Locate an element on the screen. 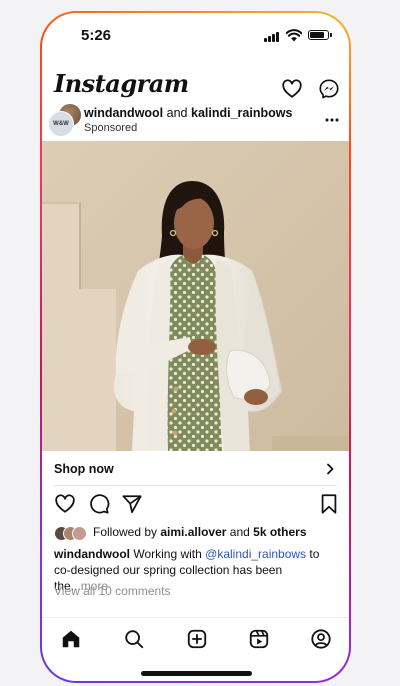 The image size is (400, 686). avatar-primary: W&W is located at coordinates (61, 124).